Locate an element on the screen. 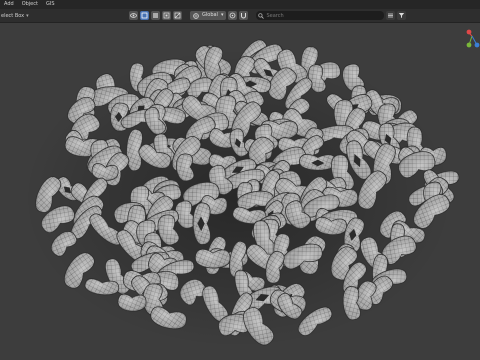 This screenshot has height=360, width=480. lasso-icon is located at coordinates (166, 15).